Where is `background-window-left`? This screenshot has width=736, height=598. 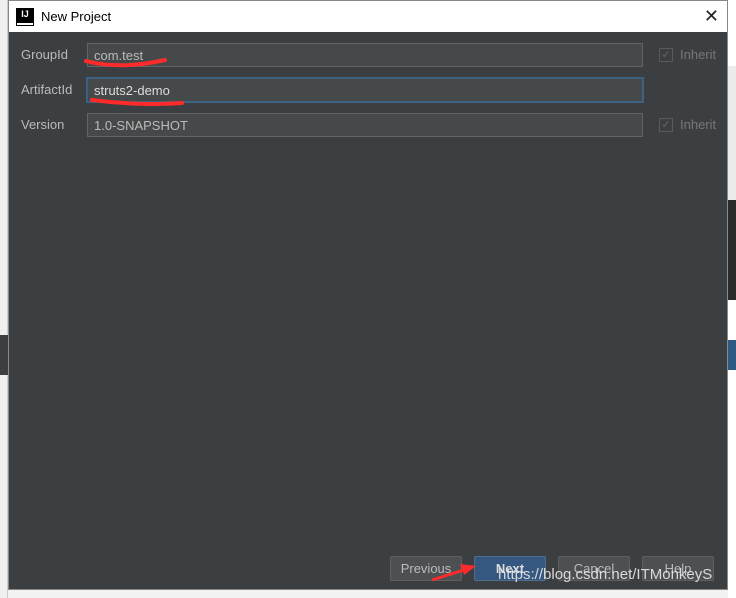 background-window-left is located at coordinates (4, 299).